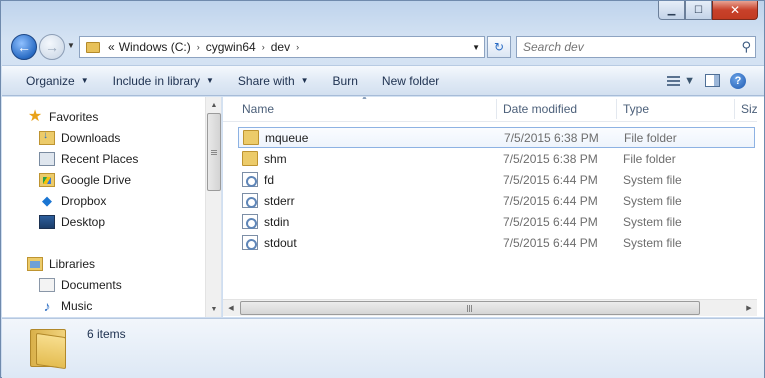 This screenshot has height=378, width=765. I want to click on folder-large-icon, so click(49, 347).